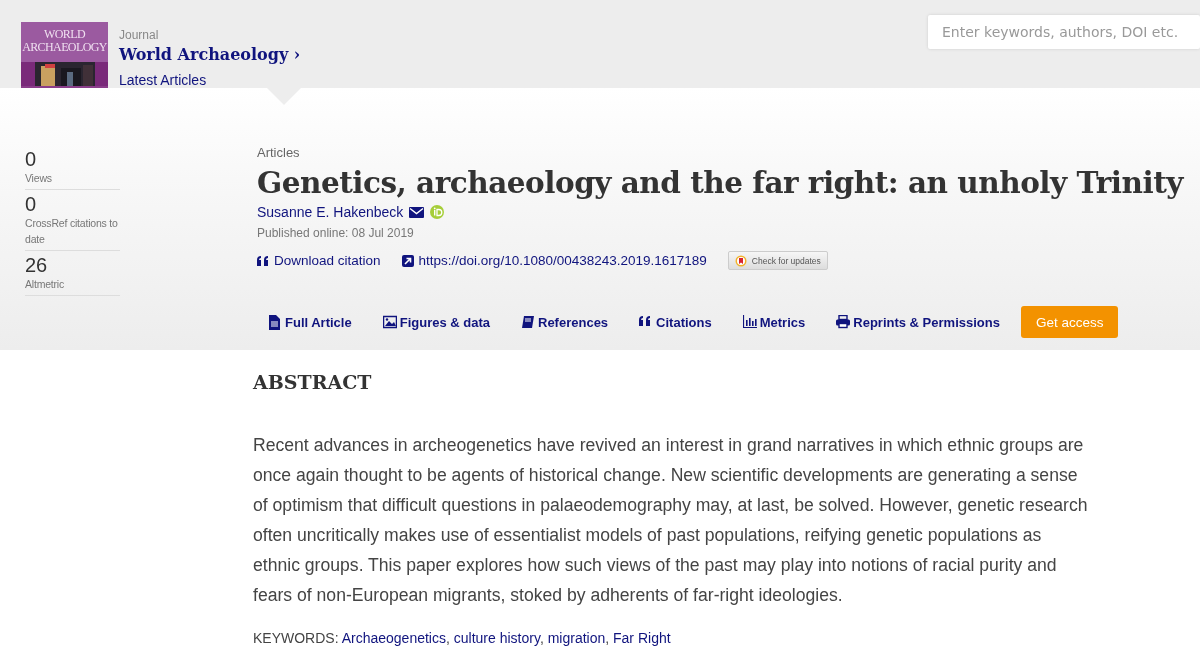  What do you see at coordinates (1064, 32) in the screenshot?
I see `search-field: Enter keywords, authors, DOI etc.` at bounding box center [1064, 32].